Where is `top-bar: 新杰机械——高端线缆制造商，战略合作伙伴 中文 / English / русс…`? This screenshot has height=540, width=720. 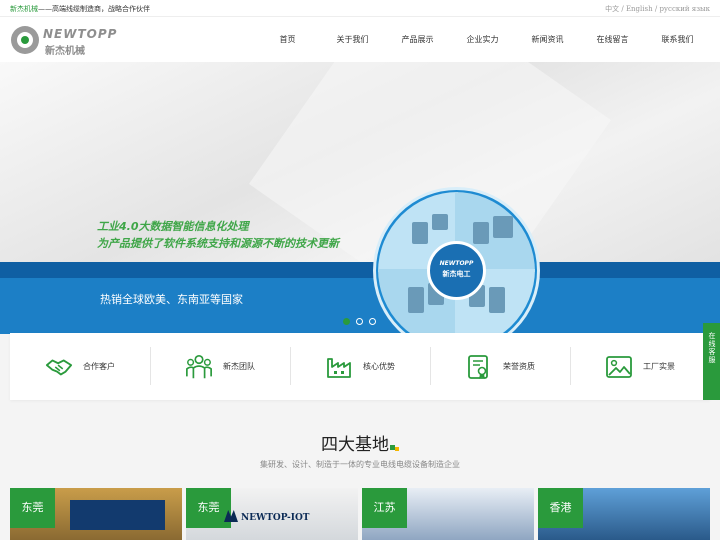 top-bar: 新杰机械——高端线缆制造商，战略合作伙伴 中文 / English / русс… is located at coordinates (360, 8).